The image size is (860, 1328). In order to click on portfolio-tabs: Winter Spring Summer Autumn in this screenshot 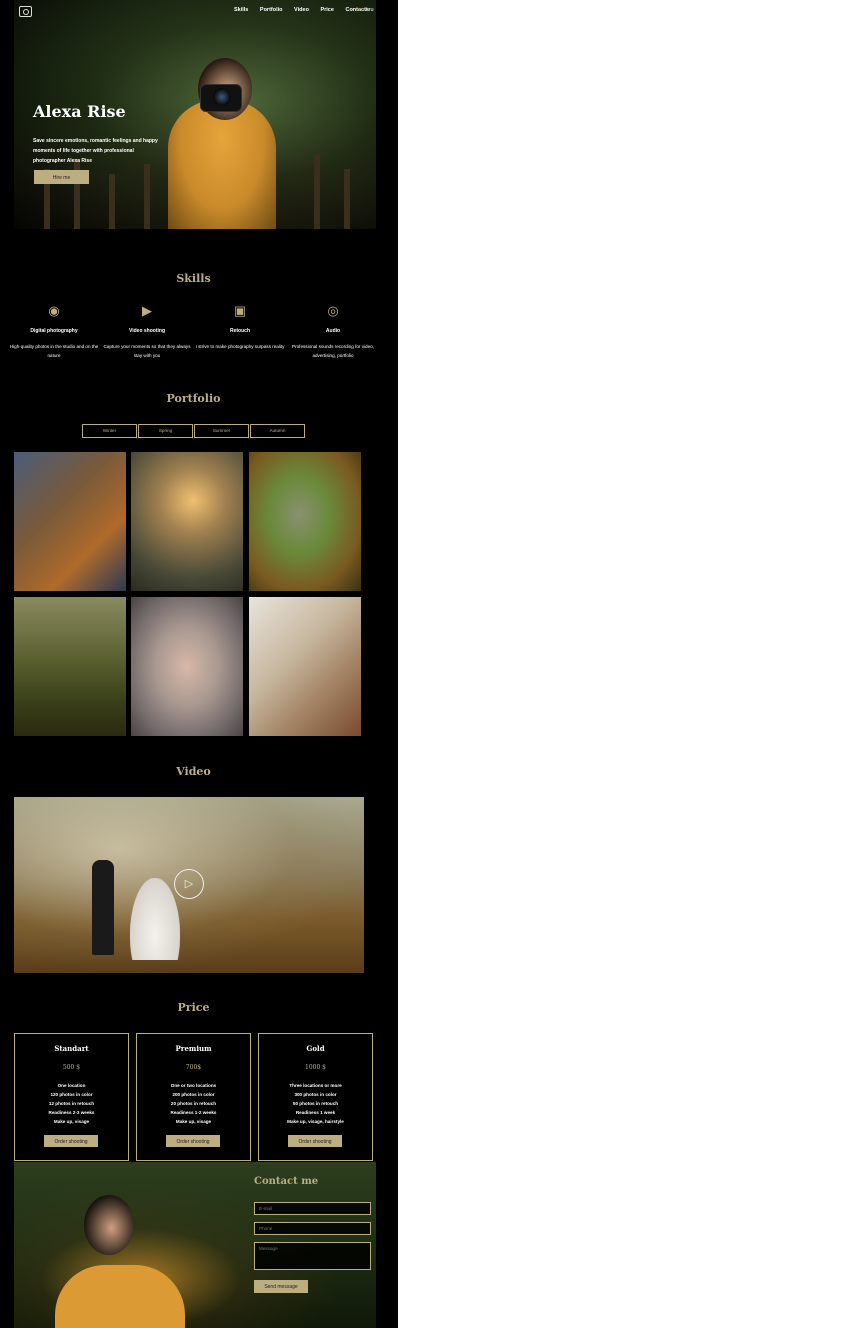, I will do `click(194, 431)`.